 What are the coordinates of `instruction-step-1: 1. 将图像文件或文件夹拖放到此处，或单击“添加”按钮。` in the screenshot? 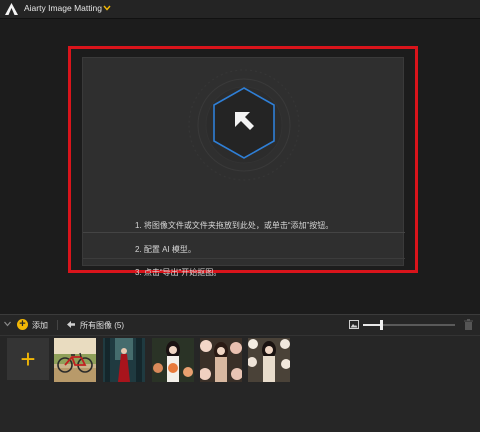 It's located at (234, 225).